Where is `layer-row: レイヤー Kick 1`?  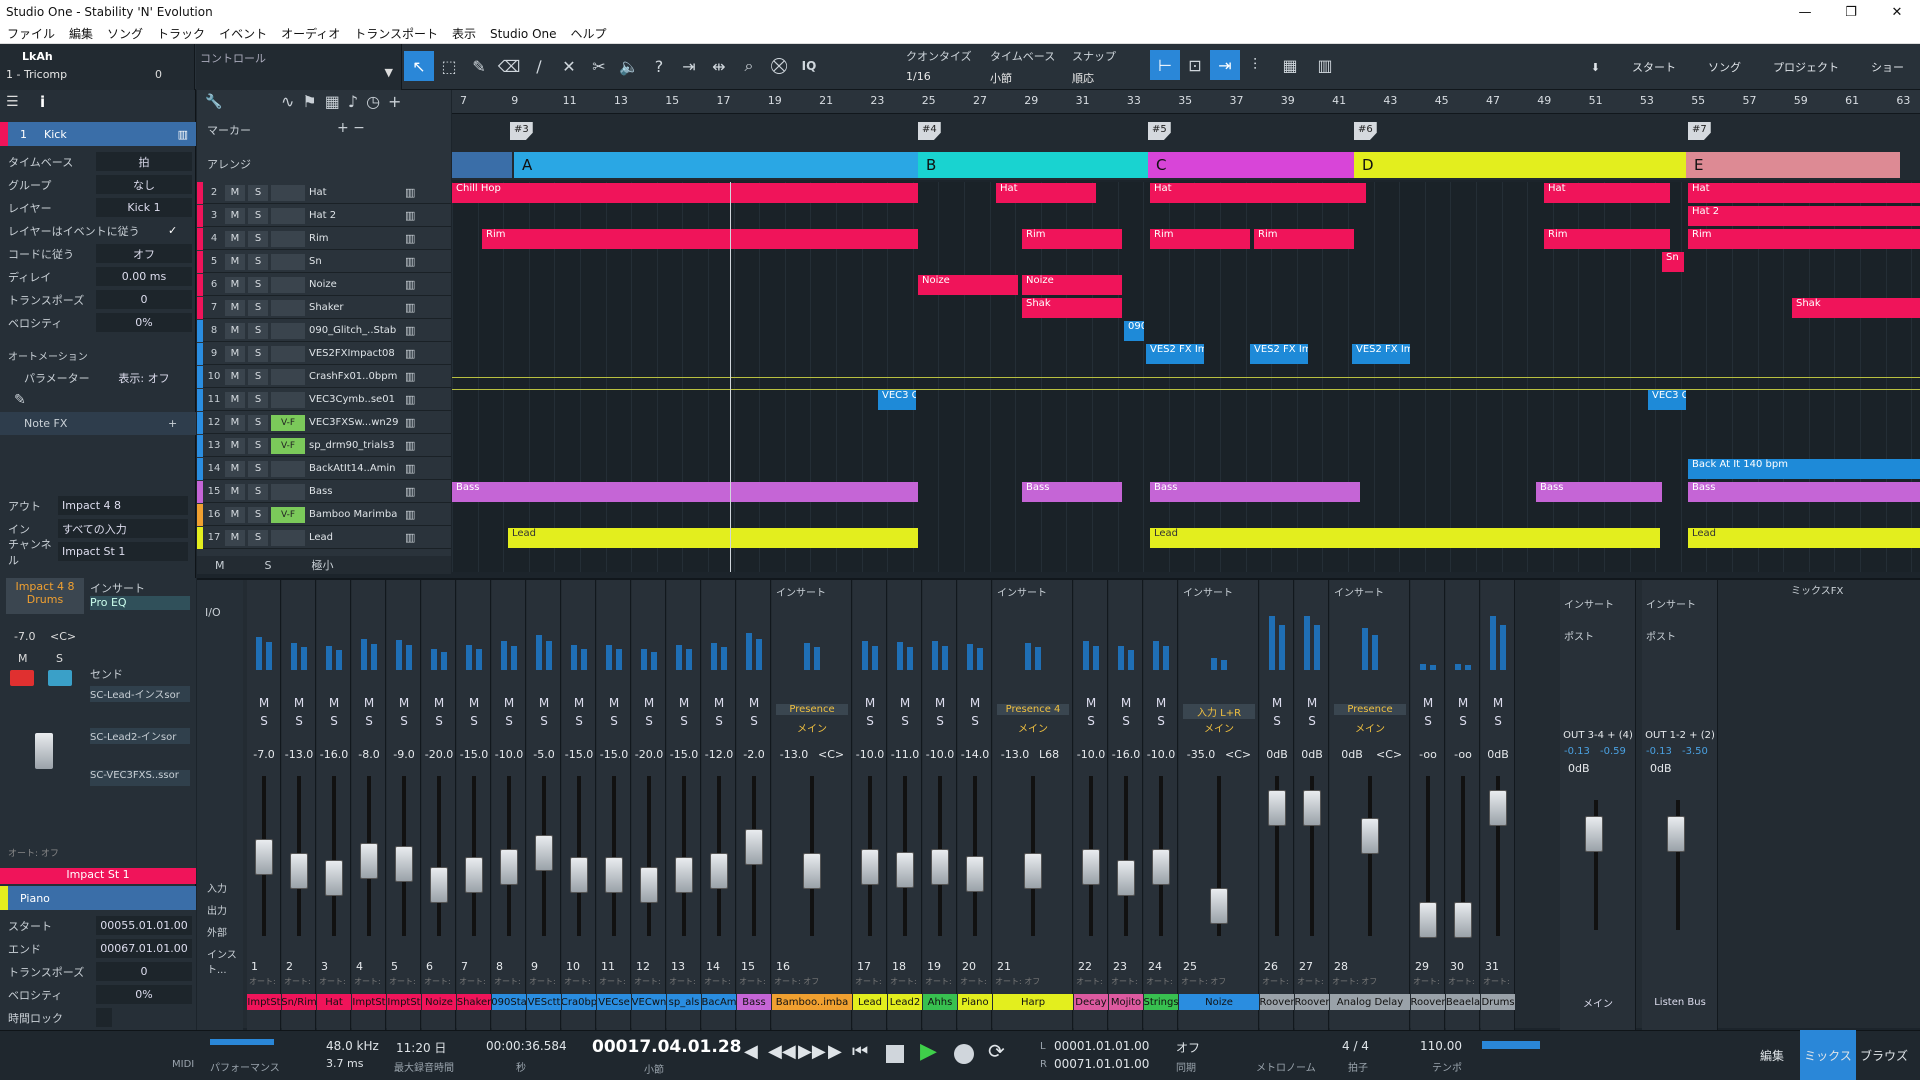 layer-row: レイヤー Kick 1 is located at coordinates (98, 207).